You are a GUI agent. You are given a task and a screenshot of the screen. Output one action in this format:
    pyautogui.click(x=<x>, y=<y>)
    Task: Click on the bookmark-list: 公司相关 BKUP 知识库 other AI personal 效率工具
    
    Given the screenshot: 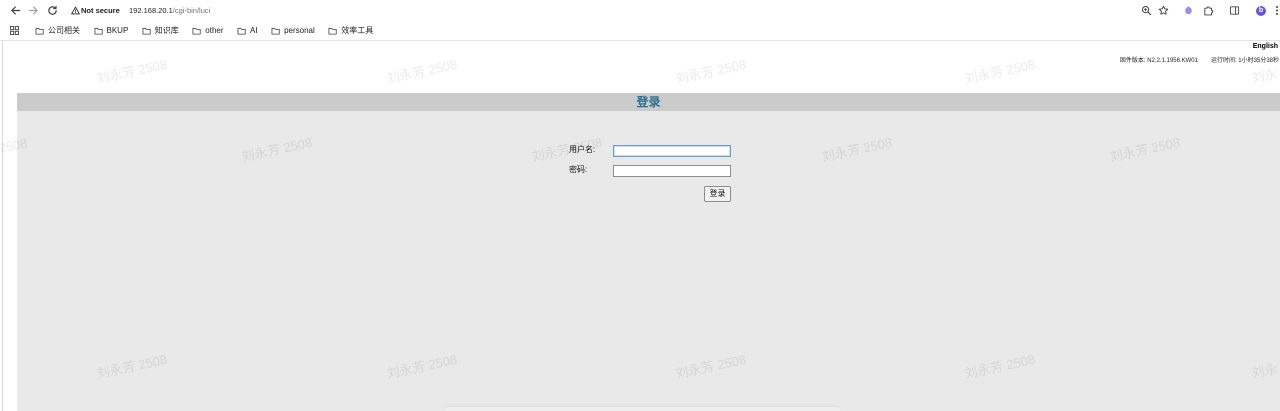 What is the action you would take?
    pyautogui.click(x=204, y=30)
    